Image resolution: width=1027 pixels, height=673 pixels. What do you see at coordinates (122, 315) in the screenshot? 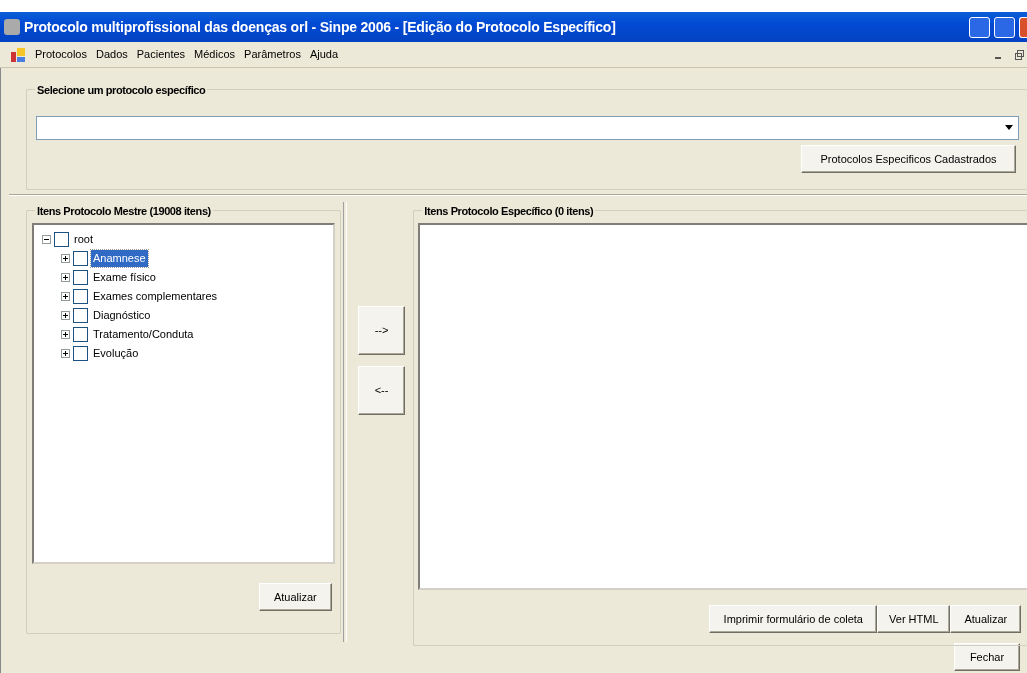
I see `tree-item: Diagnóstico` at bounding box center [122, 315].